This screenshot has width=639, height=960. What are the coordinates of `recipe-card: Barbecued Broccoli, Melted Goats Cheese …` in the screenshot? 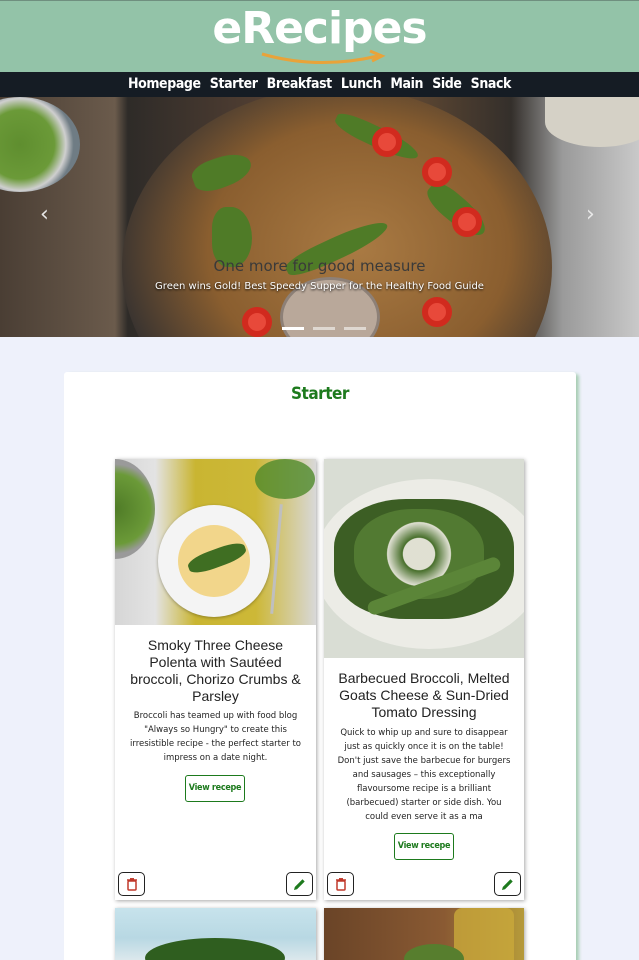 It's located at (424, 679).